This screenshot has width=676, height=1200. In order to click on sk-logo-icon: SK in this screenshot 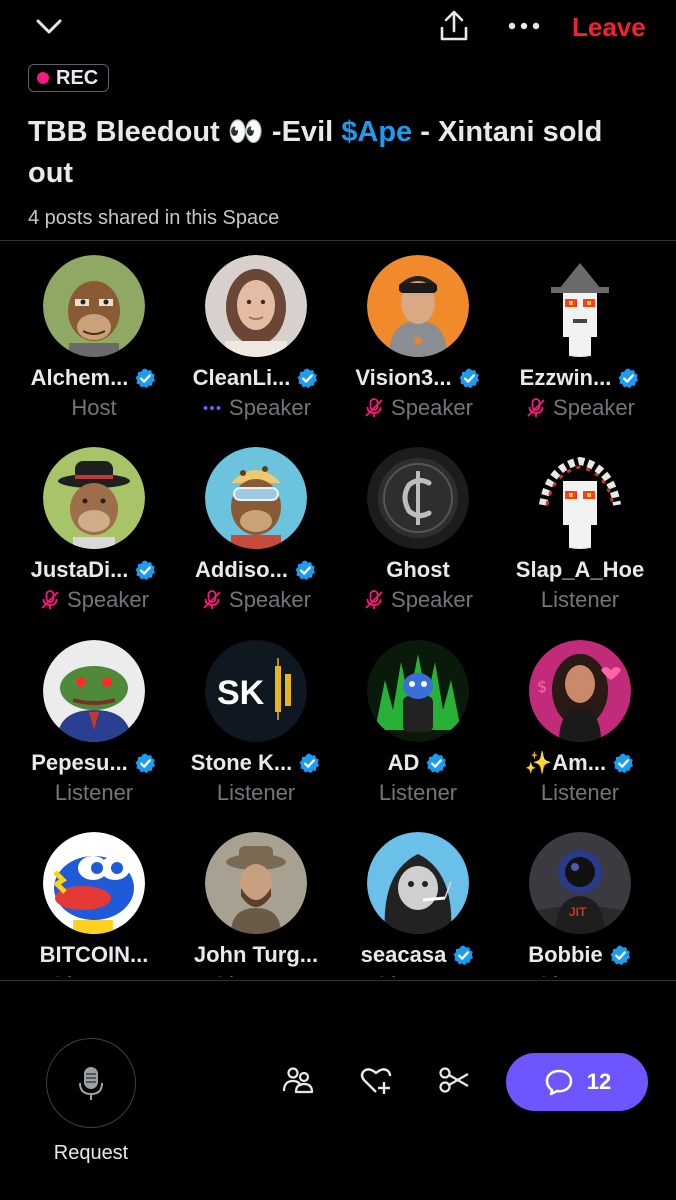, I will do `click(256, 691)`.